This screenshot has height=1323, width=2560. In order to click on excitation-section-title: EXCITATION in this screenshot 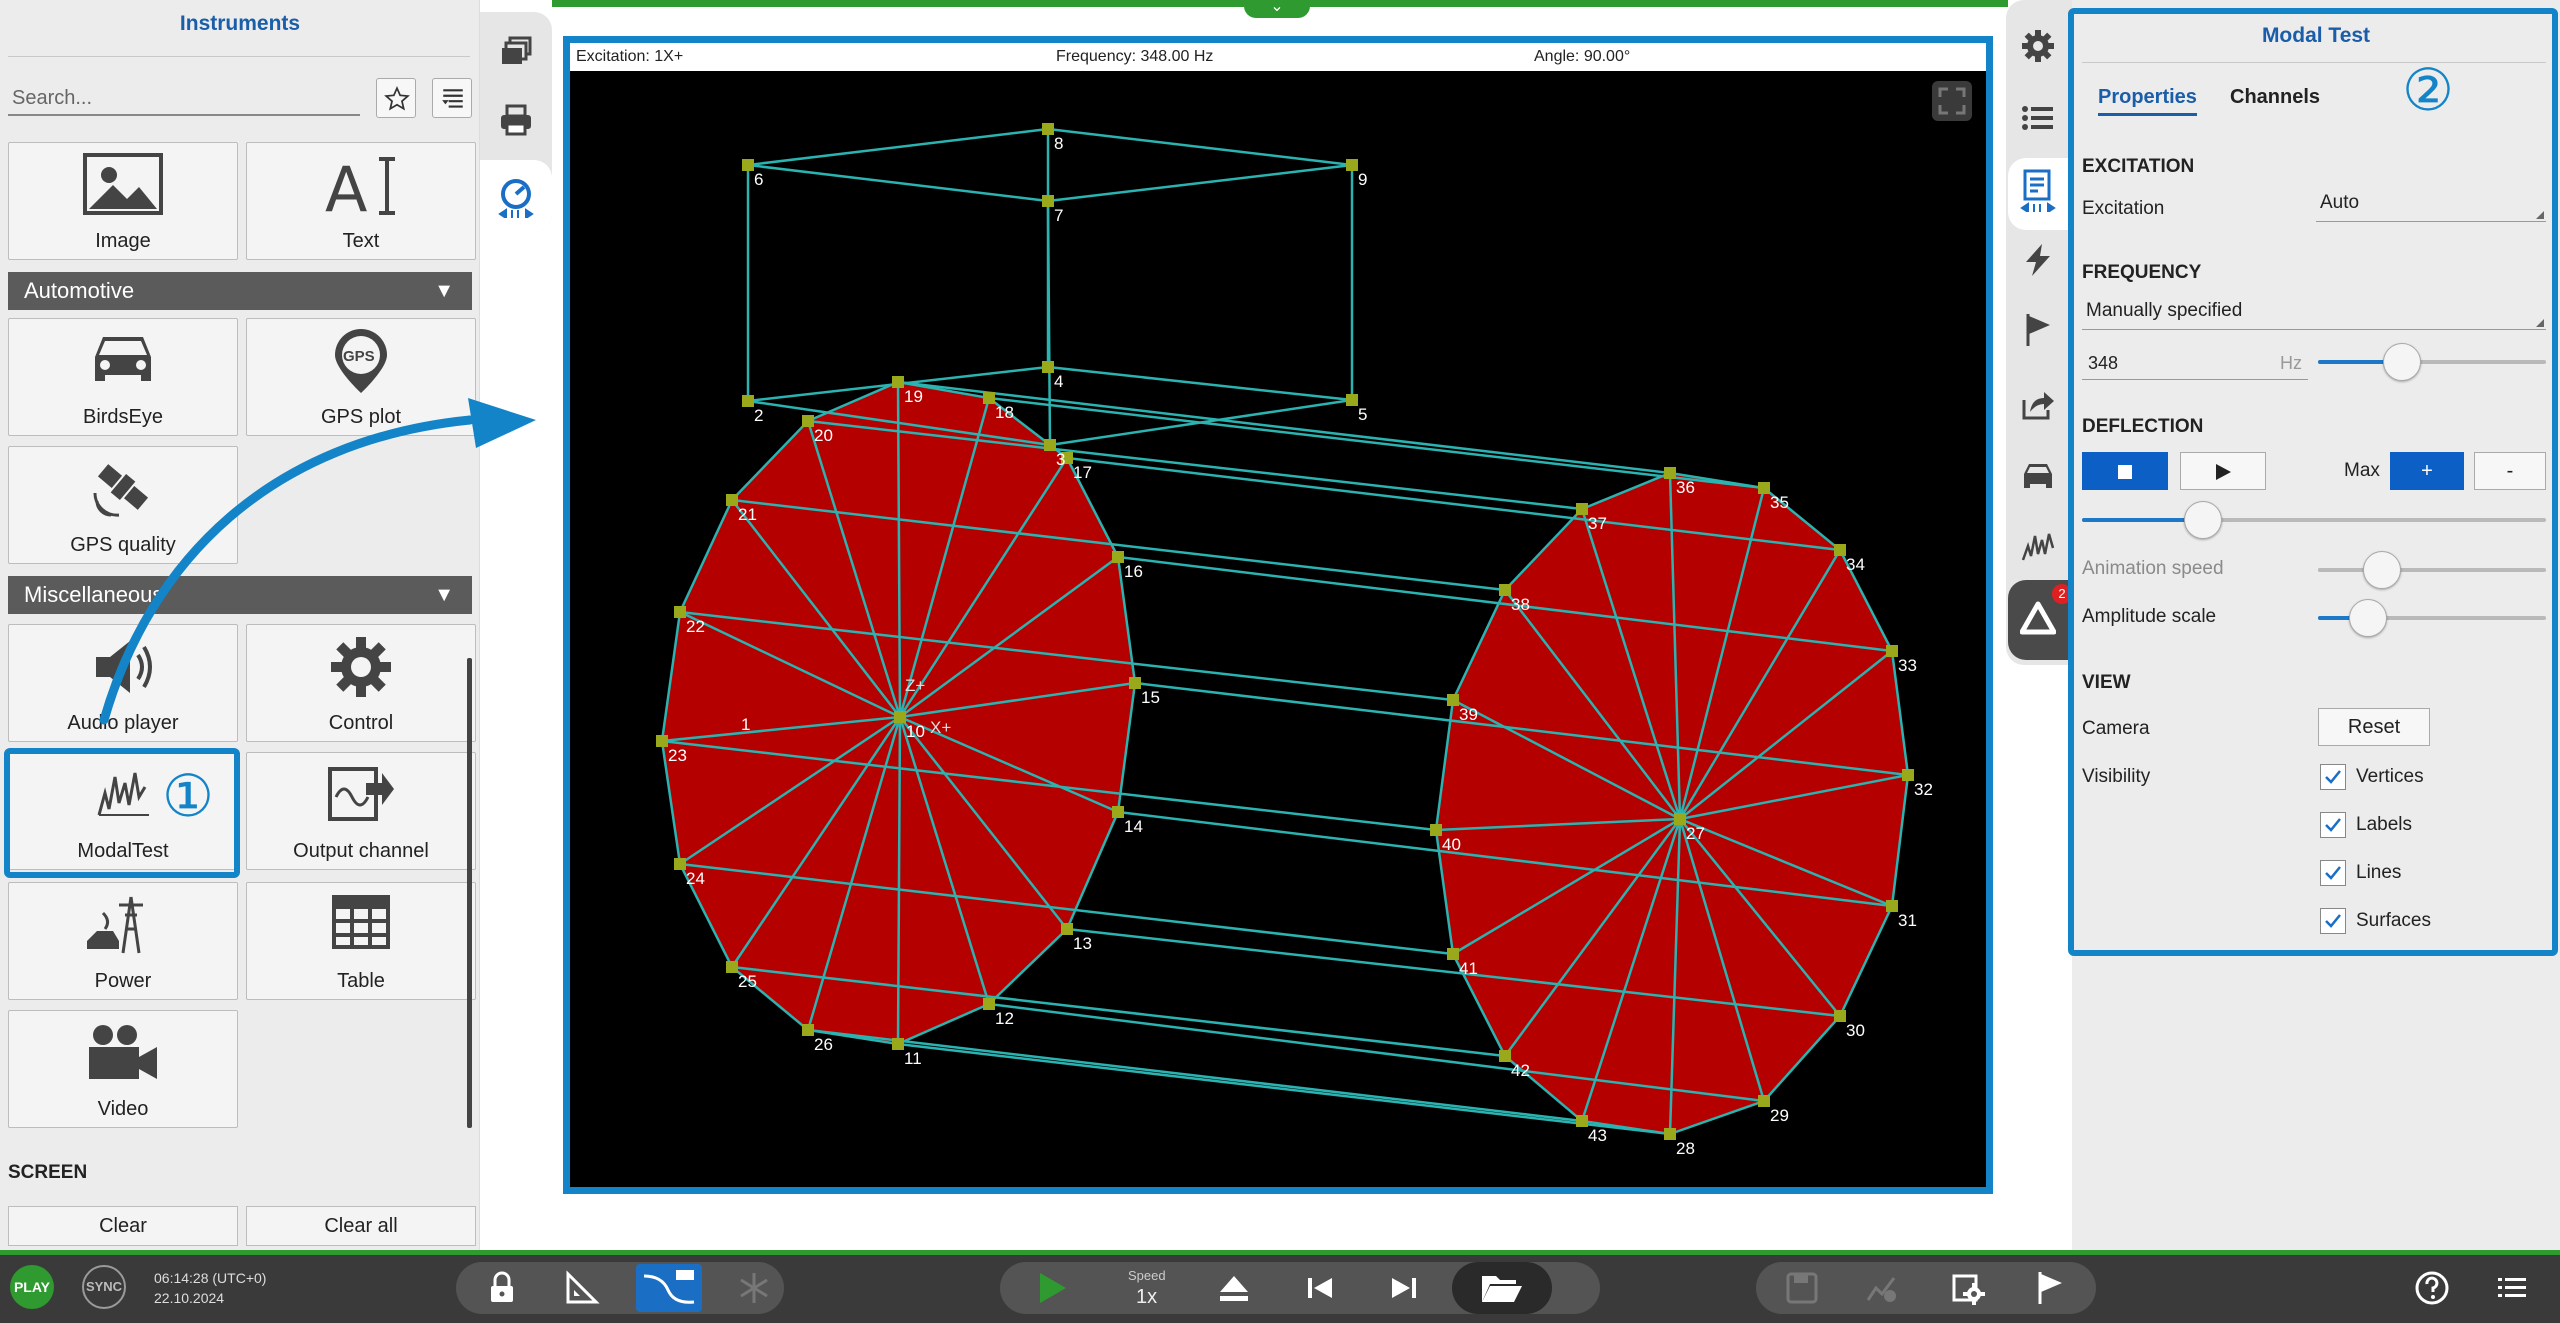, I will do `click(2138, 166)`.